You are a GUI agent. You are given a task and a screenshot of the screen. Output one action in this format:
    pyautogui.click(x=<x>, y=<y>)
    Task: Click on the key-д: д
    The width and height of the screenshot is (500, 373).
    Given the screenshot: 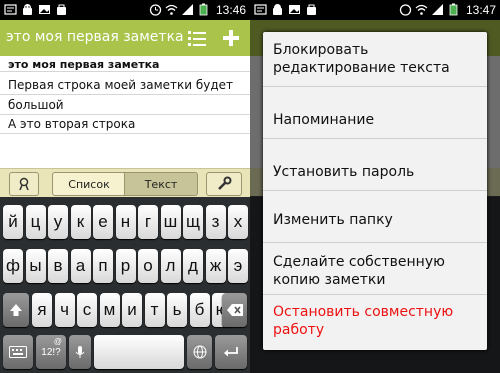 What is the action you would take?
    pyautogui.click(x=193, y=266)
    